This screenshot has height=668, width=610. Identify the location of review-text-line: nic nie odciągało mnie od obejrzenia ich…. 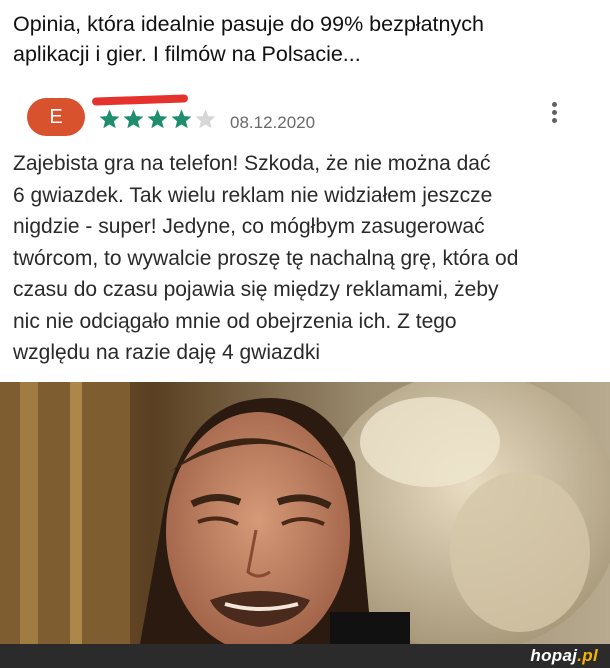
(235, 321).